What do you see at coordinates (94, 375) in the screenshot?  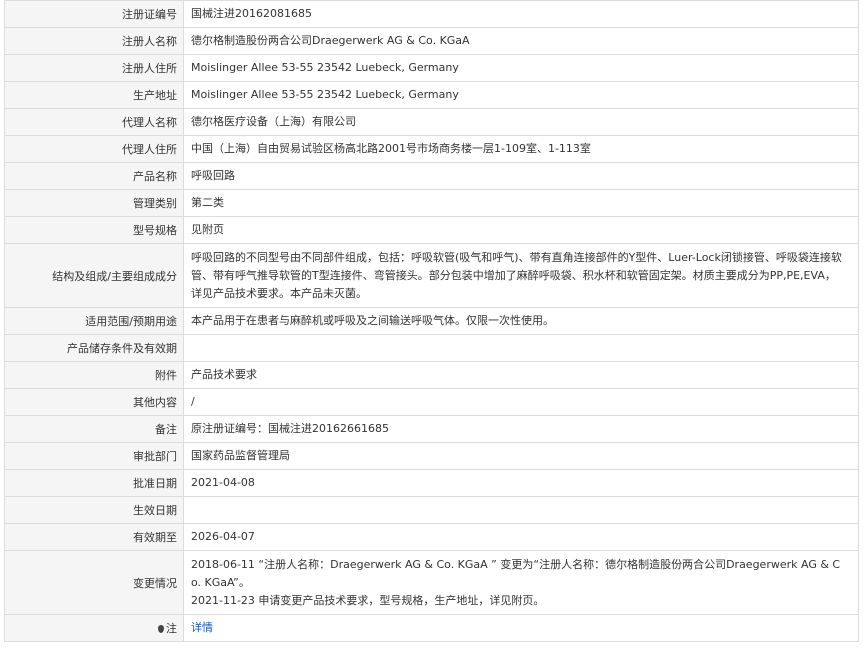 I see `field-label: 附件` at bounding box center [94, 375].